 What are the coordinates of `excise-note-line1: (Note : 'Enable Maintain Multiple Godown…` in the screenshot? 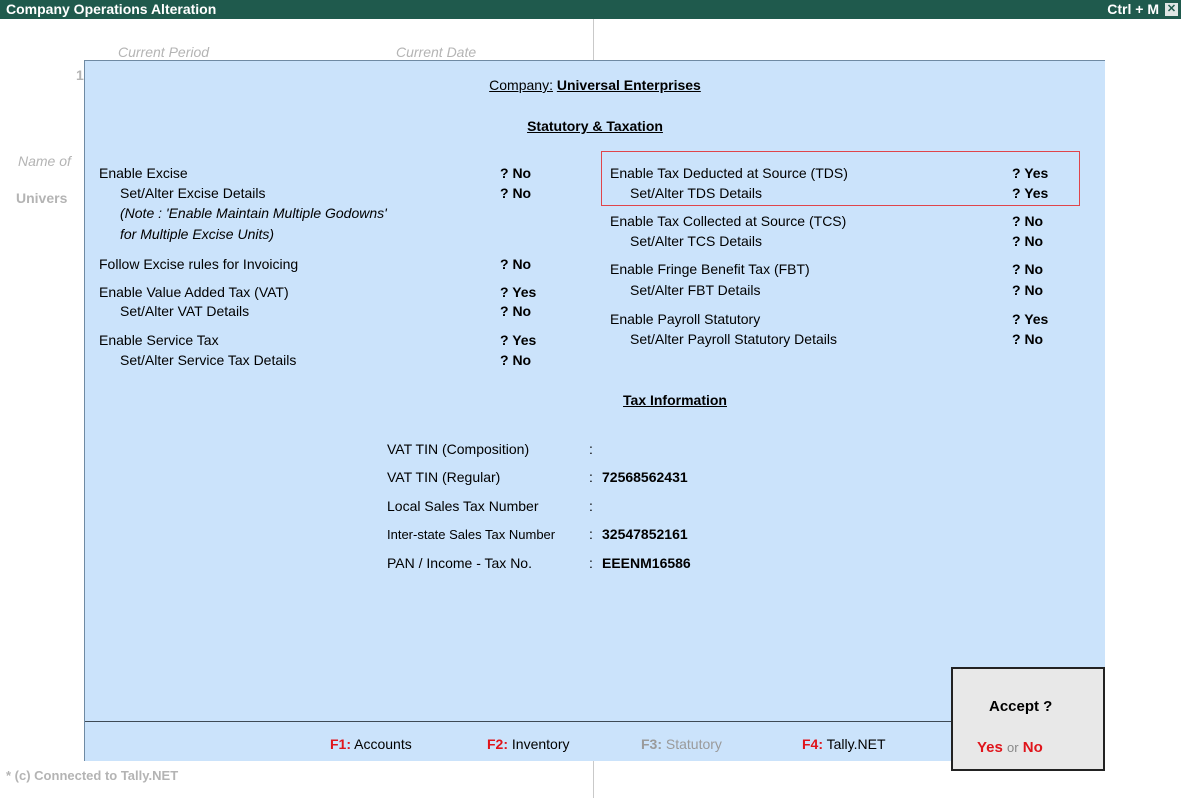 It's located at (253, 213).